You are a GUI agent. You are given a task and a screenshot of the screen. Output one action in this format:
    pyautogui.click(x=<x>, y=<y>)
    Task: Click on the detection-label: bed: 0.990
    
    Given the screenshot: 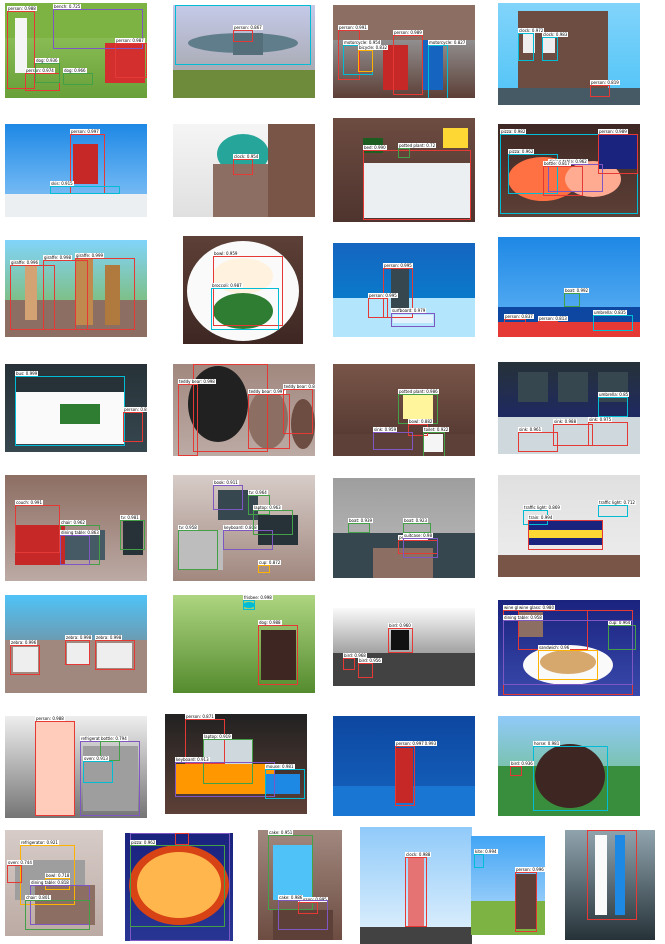 What is the action you would take?
    pyautogui.click(x=375, y=147)
    